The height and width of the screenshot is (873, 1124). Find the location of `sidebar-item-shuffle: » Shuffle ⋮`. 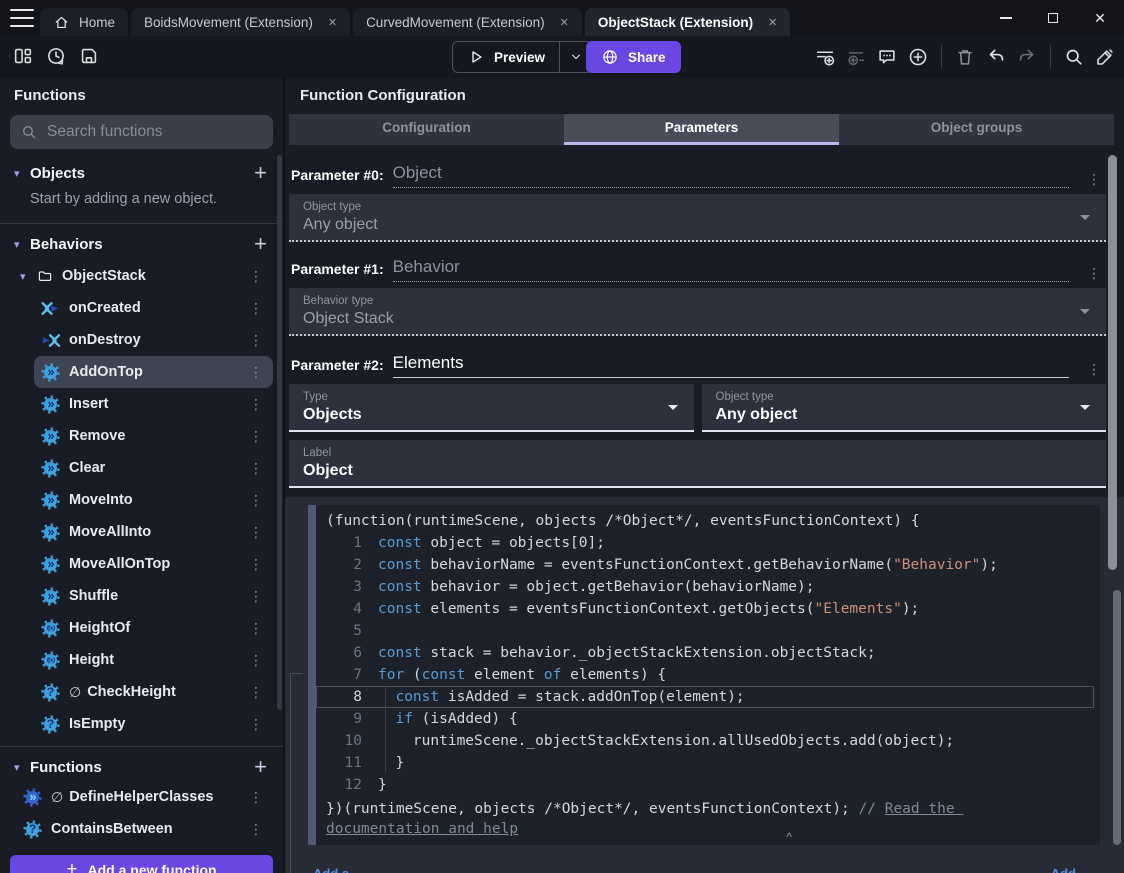

sidebar-item-shuffle: » Shuffle ⋮ is located at coordinates (153, 596).